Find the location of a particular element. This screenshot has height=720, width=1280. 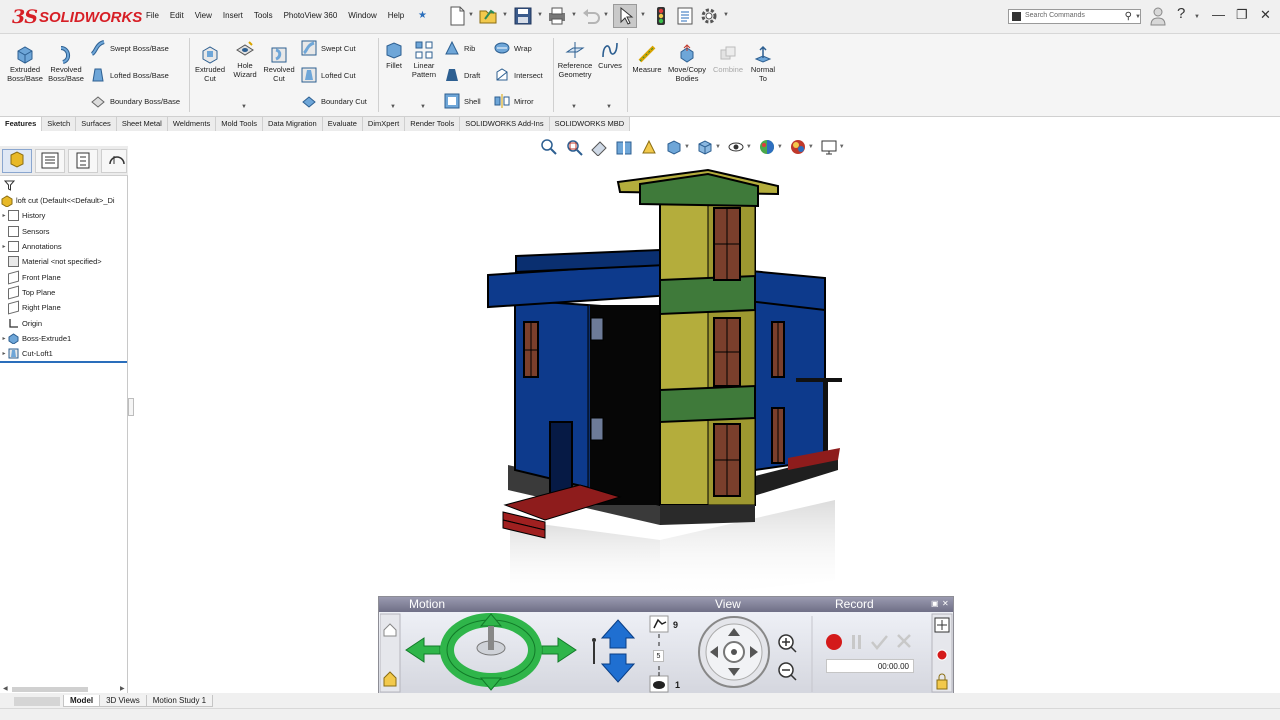

mirror-button: Mirror is located at coordinates (514, 101).